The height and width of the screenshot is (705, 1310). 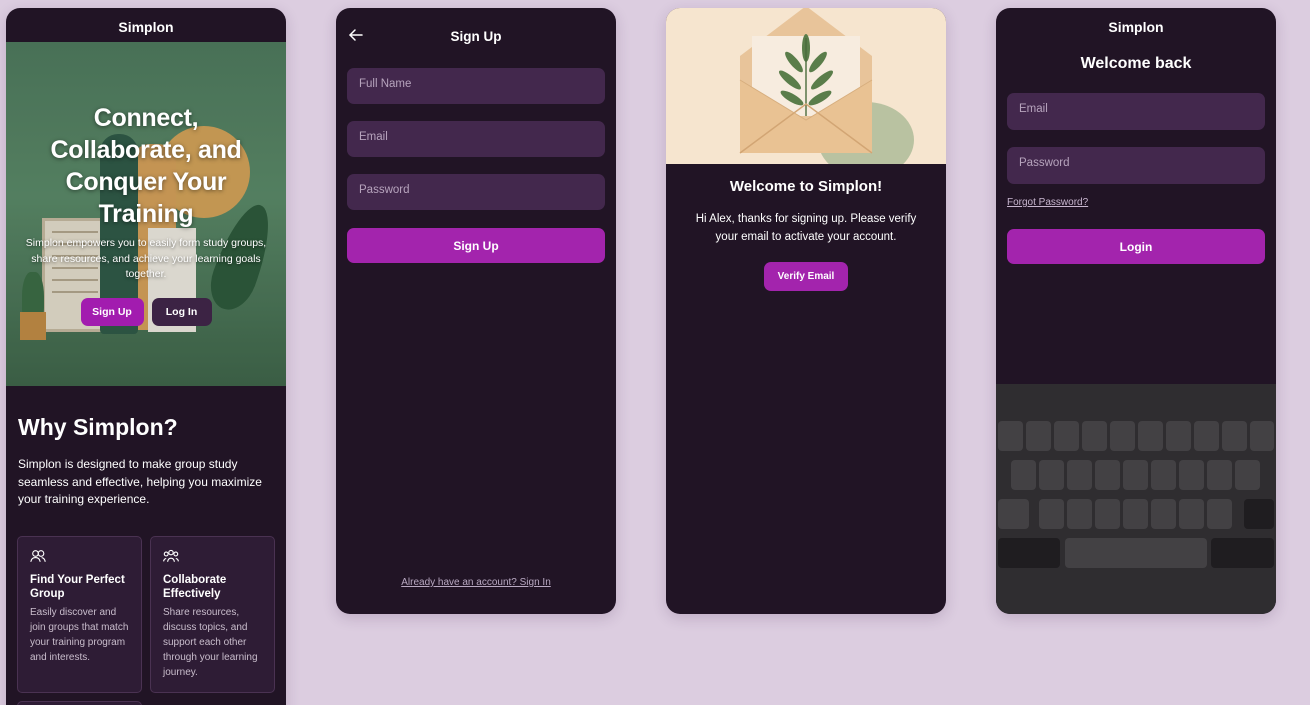 I want to click on hero-login-button: Log In, so click(x=181, y=312).